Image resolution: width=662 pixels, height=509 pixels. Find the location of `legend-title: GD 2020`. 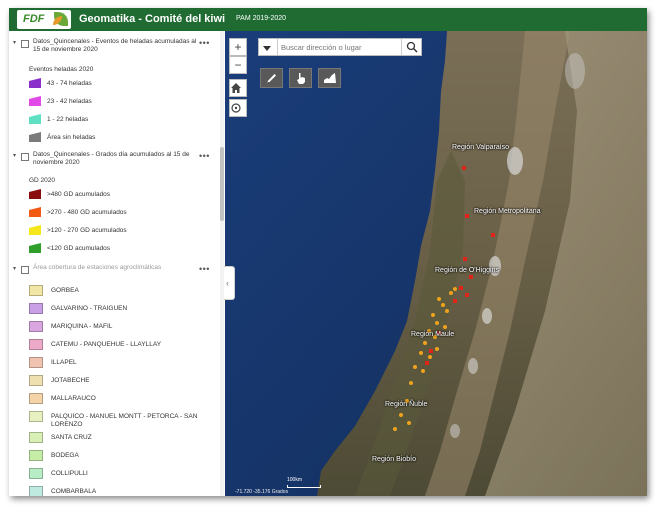

legend-title: GD 2020 is located at coordinates (42, 180).